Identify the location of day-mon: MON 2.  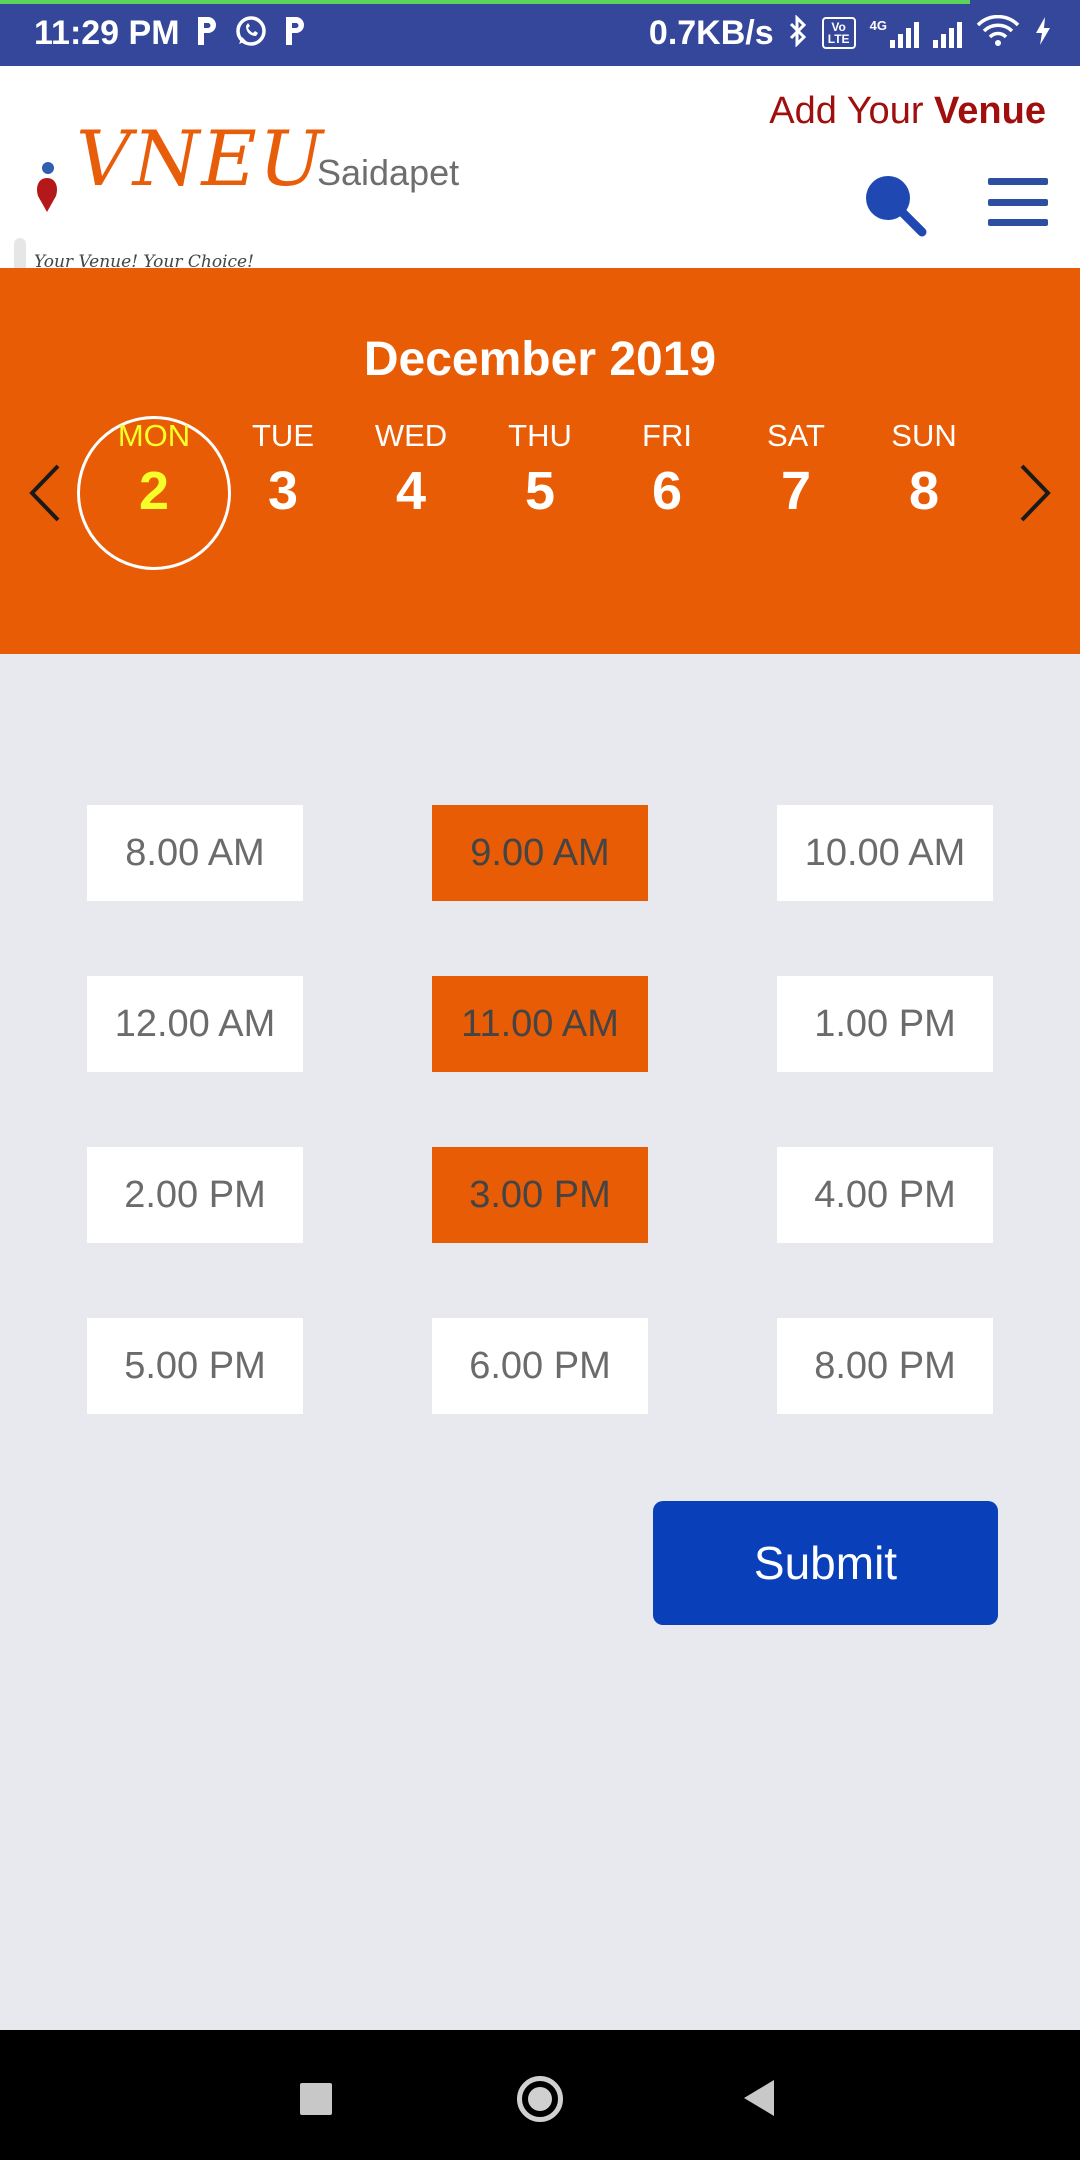
(154, 470).